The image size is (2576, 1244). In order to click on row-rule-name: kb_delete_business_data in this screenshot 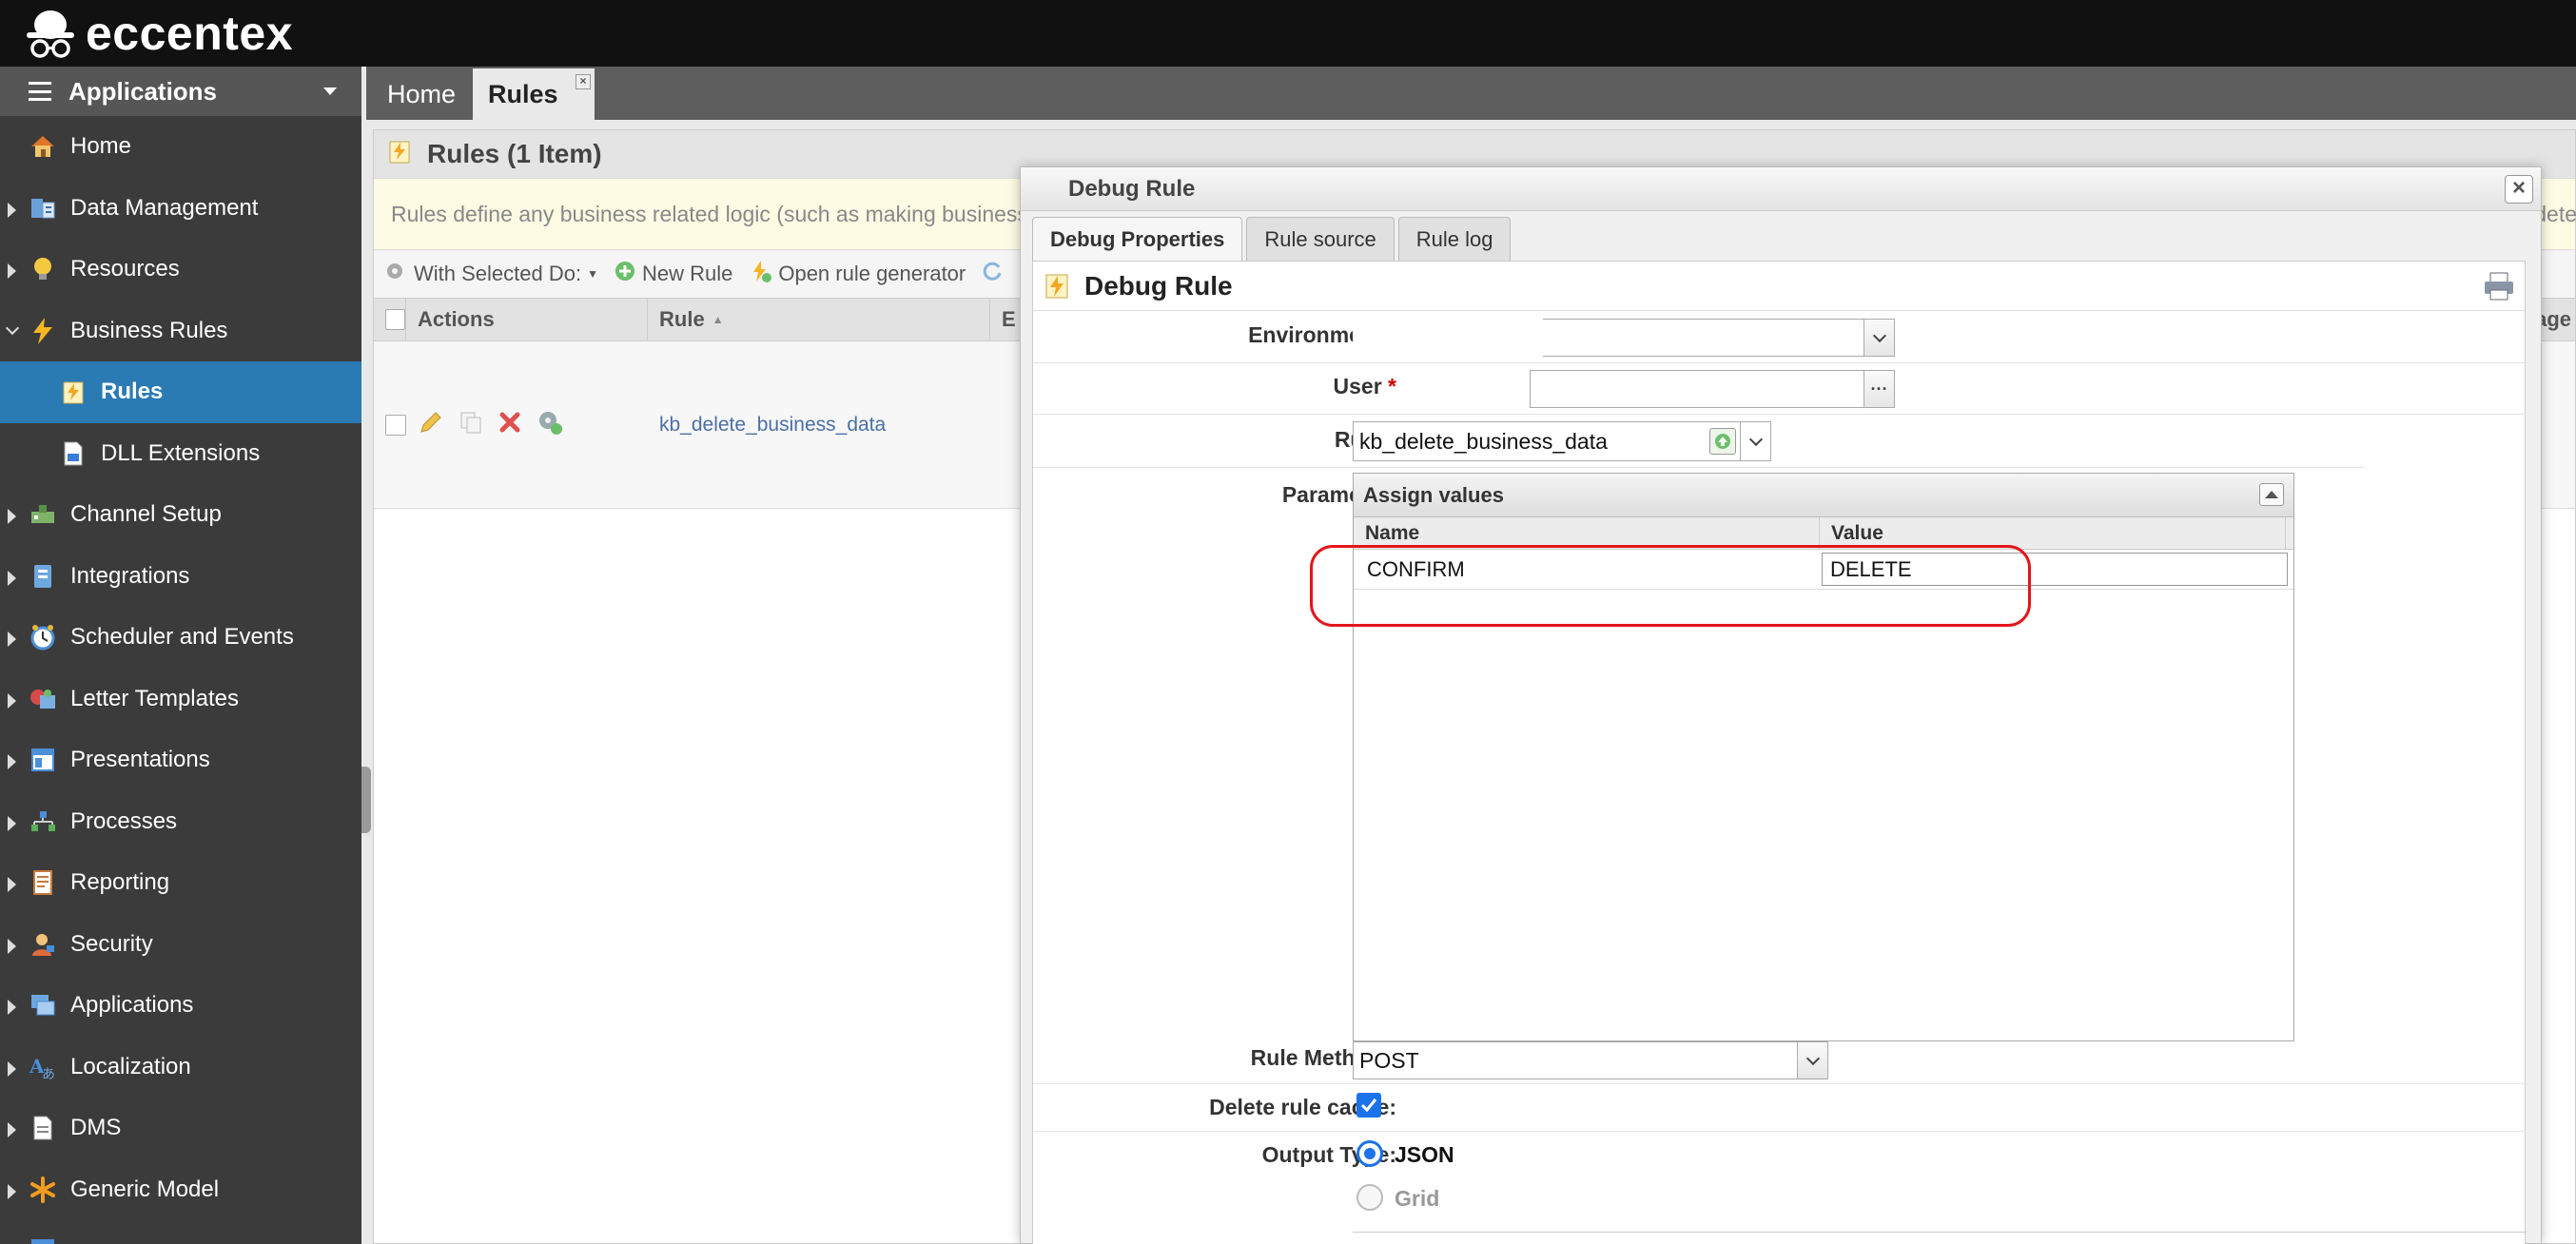, I will do `click(819, 424)`.